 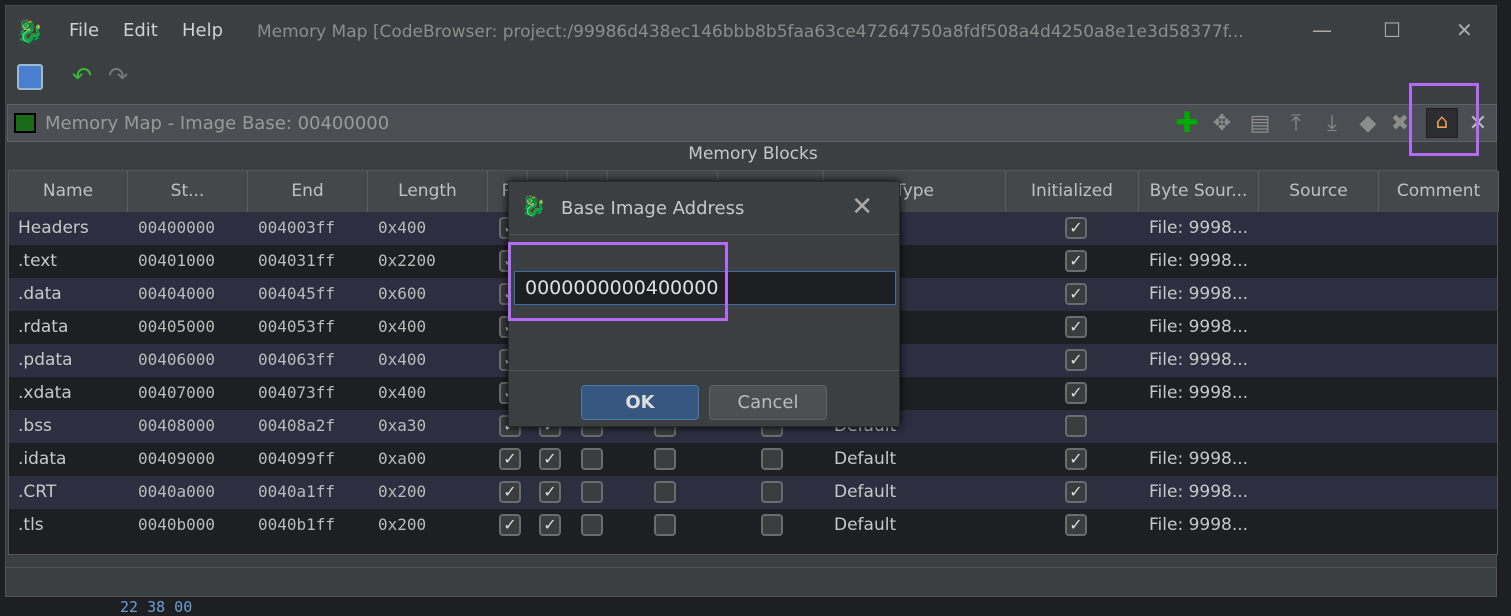 What do you see at coordinates (768, 402) in the screenshot?
I see `cancel-button: Cancel` at bounding box center [768, 402].